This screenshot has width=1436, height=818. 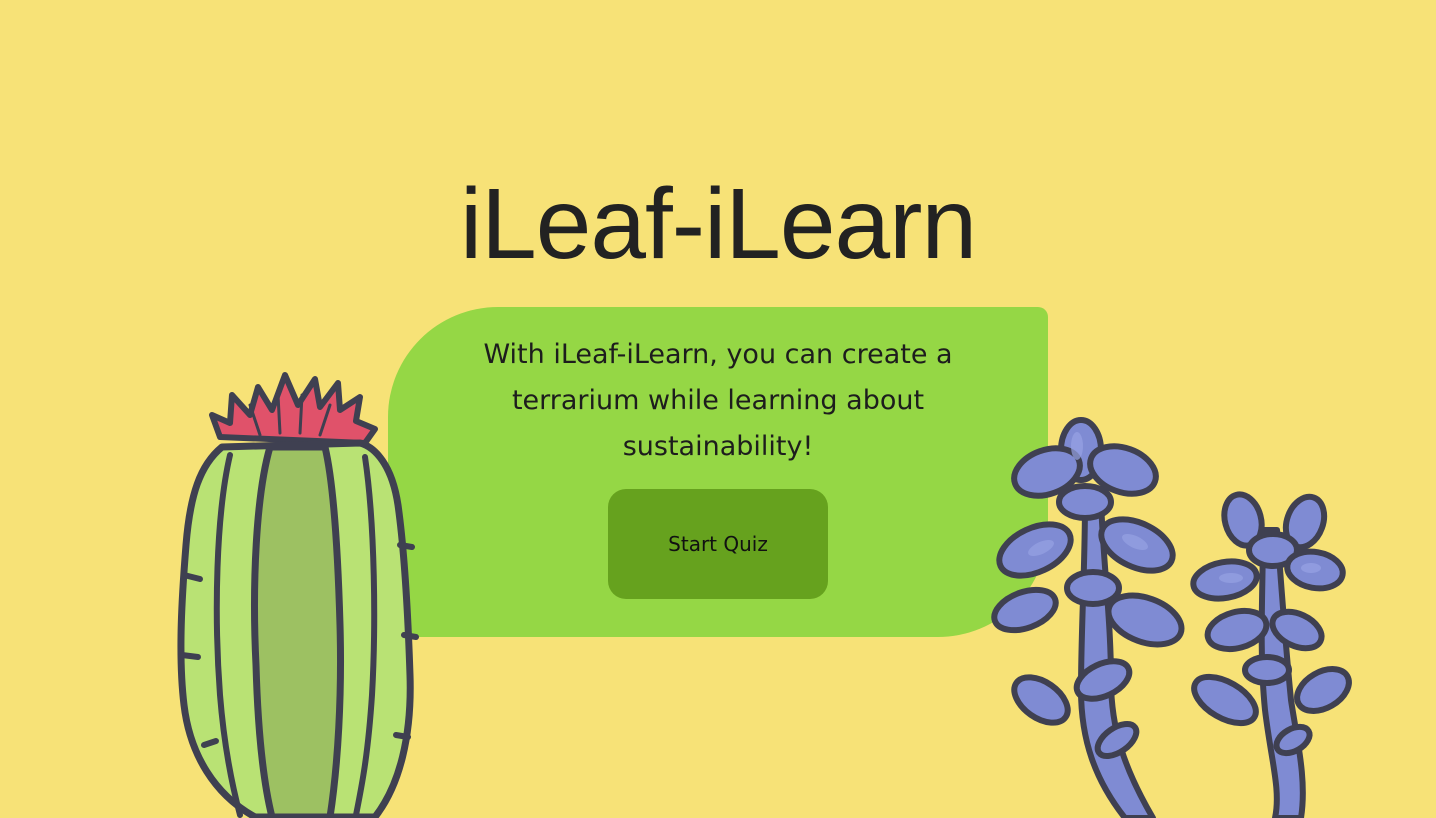 What do you see at coordinates (718, 224) in the screenshot?
I see `page-title: iLeaf-iLearn` at bounding box center [718, 224].